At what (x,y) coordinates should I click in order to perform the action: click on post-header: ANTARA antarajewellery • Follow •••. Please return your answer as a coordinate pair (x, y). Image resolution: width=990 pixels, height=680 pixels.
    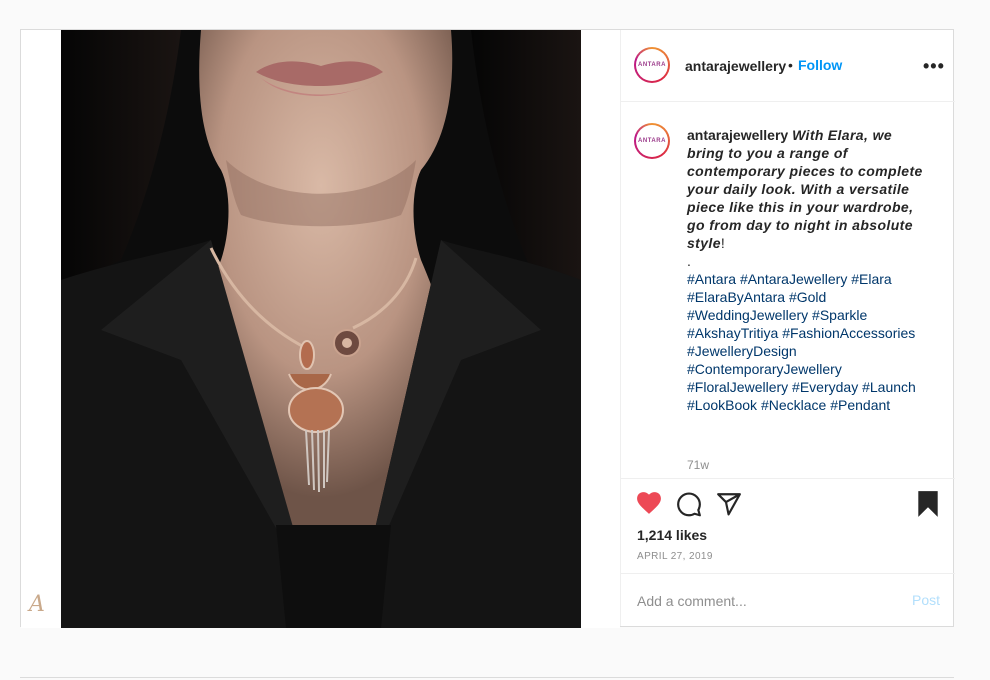
    Looking at the image, I should click on (788, 66).